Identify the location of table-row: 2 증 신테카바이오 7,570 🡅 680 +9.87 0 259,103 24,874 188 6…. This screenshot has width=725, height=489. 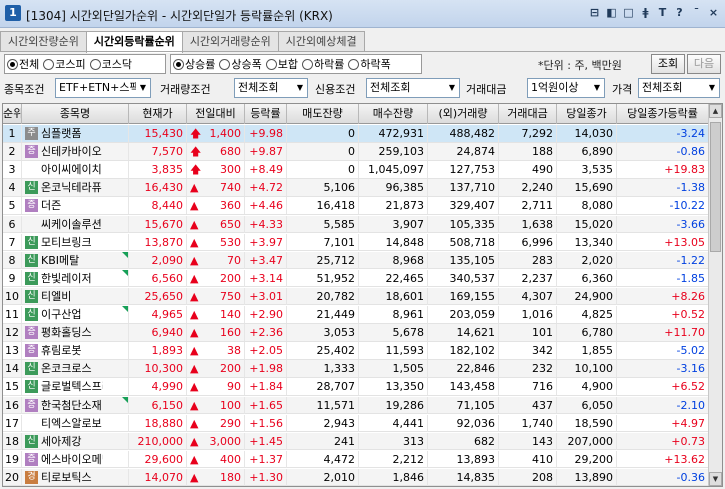
(356, 152).